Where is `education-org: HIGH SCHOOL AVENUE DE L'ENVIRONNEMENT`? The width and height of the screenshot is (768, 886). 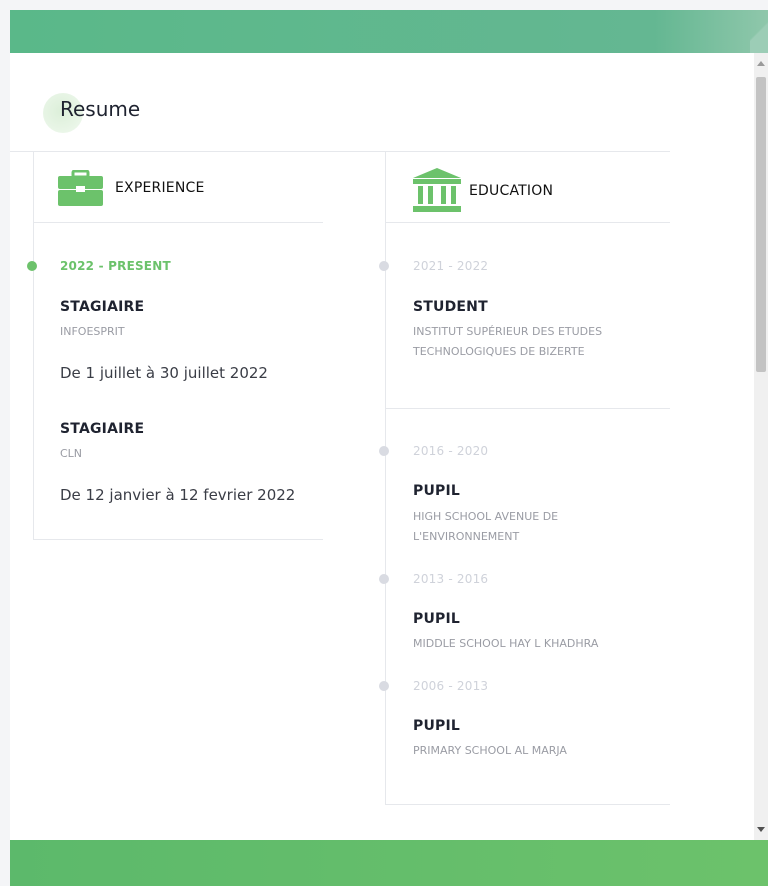
education-org: HIGH SCHOOL AVENUE DE L'ENVIRONNEMENT is located at coordinates (486, 526).